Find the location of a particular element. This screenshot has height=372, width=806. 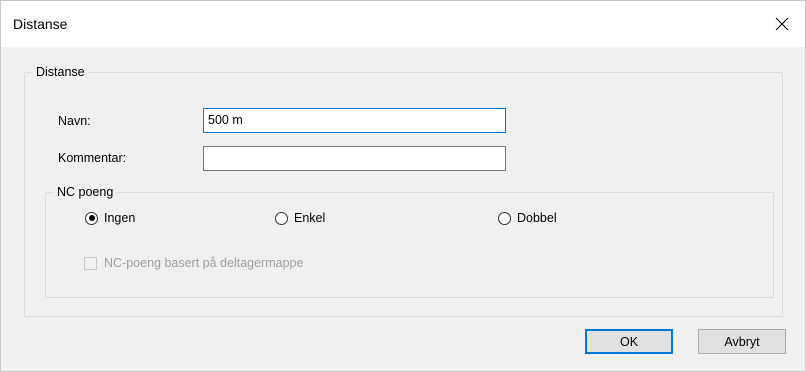

comment-label: Kommentar: is located at coordinates (92, 158).